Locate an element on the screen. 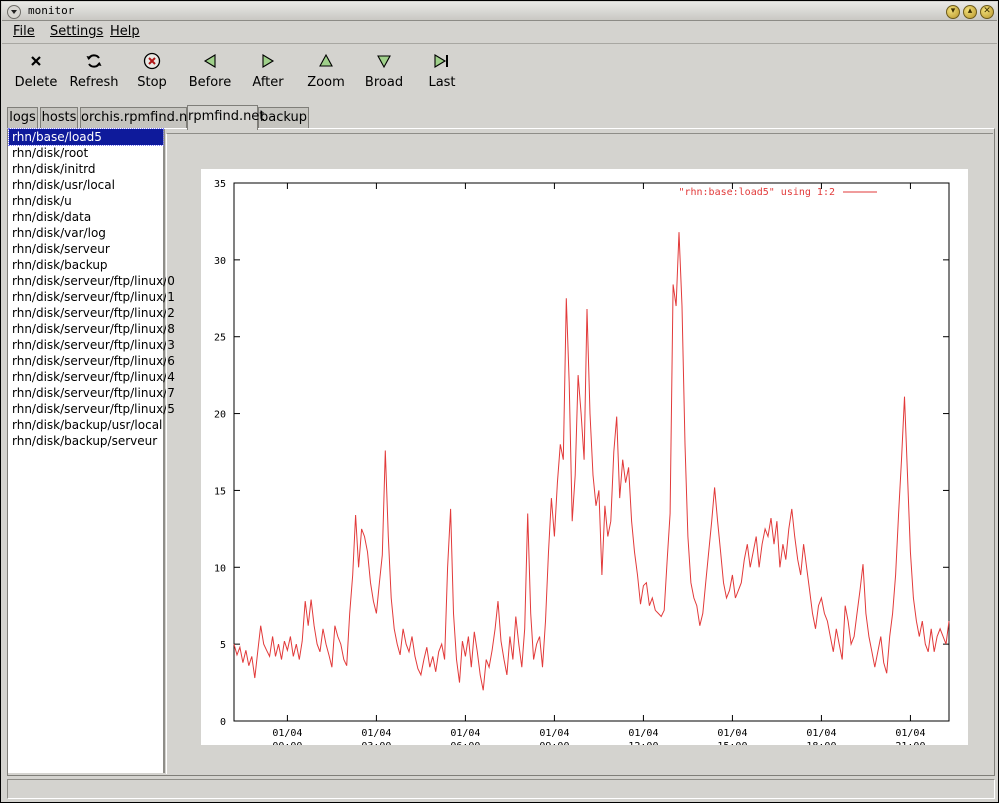  stop-label: Stop is located at coordinates (152, 82).